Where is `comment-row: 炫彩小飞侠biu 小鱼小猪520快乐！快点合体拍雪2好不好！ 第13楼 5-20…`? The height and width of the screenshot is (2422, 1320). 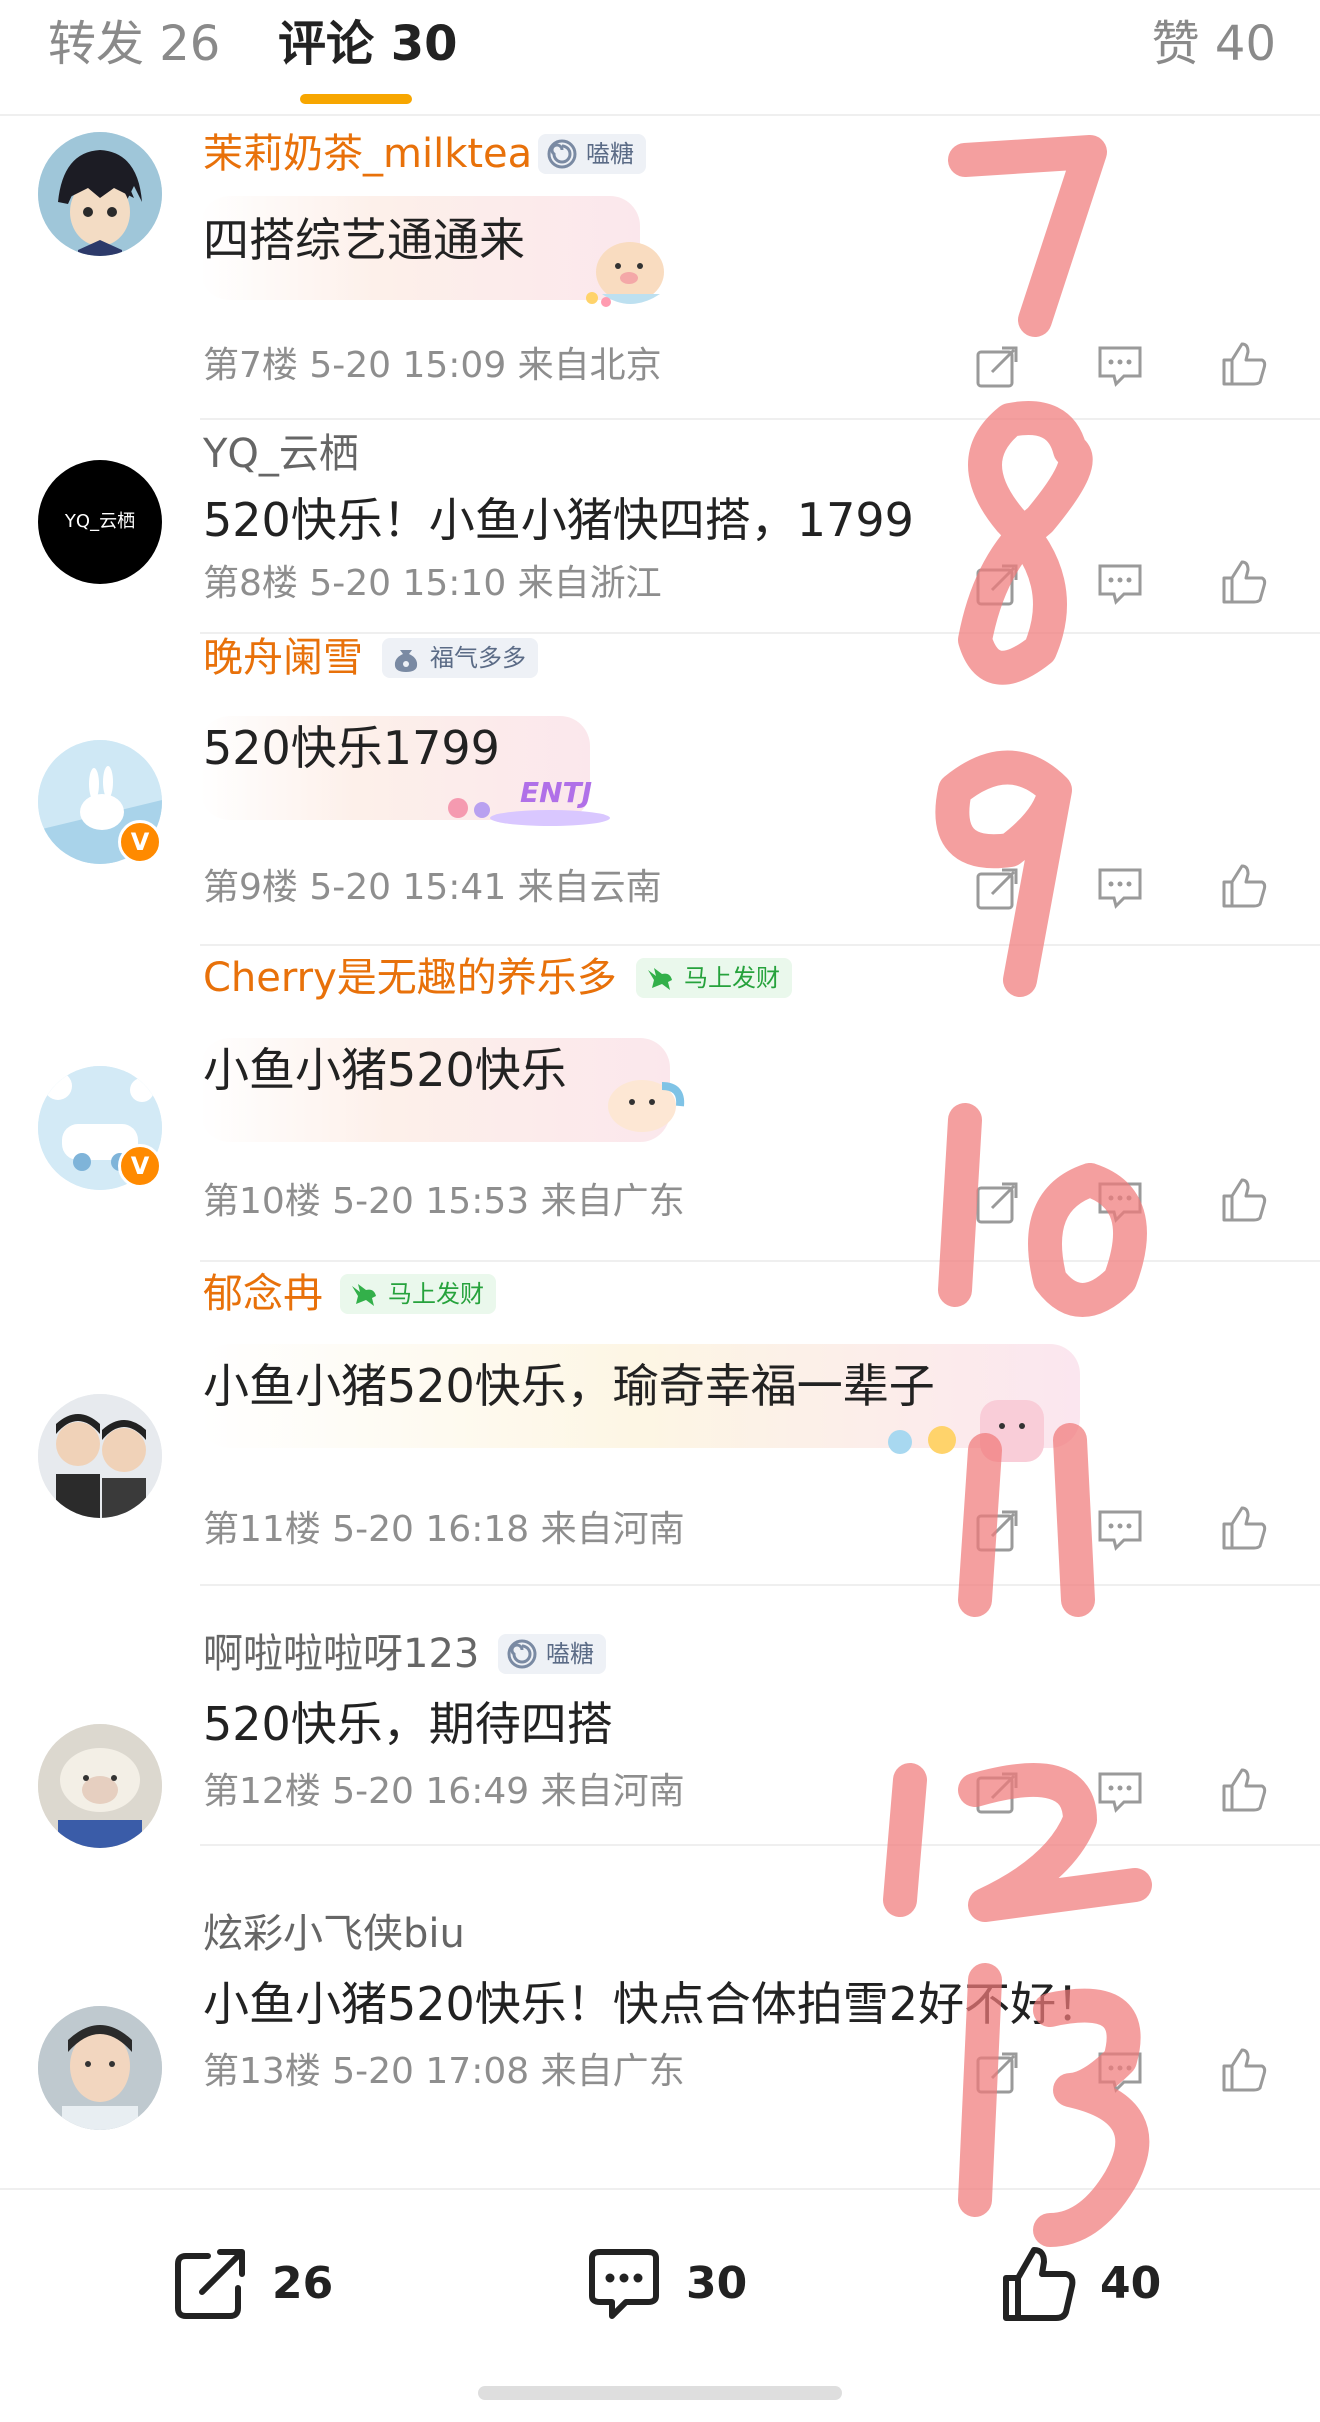
comment-row: 炫彩小飞侠biu 小鱼小猪520快乐！快点合体拍雪2好不好！ 第13楼 5-20… is located at coordinates (660, 2036).